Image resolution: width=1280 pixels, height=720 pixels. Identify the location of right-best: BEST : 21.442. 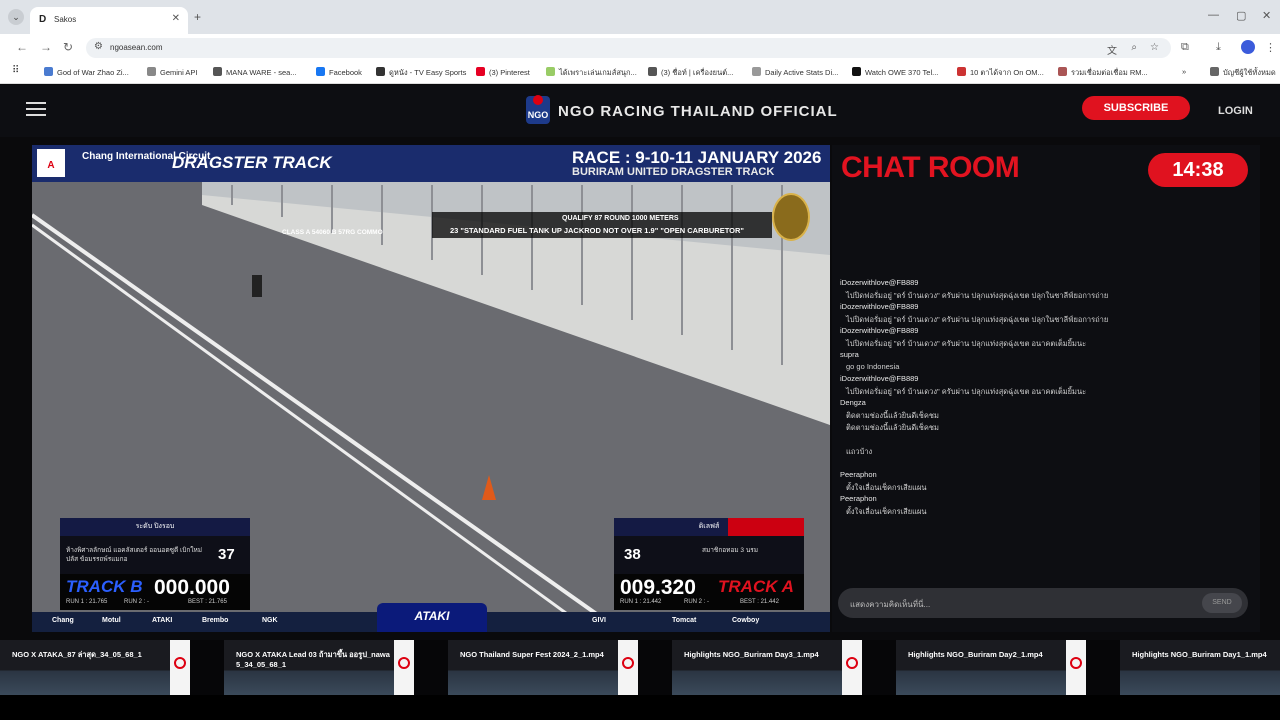
(759, 602).